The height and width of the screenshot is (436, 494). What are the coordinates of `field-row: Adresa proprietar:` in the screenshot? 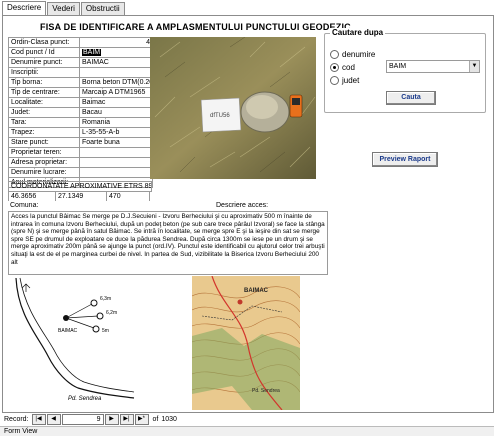 It's located at (80, 162).